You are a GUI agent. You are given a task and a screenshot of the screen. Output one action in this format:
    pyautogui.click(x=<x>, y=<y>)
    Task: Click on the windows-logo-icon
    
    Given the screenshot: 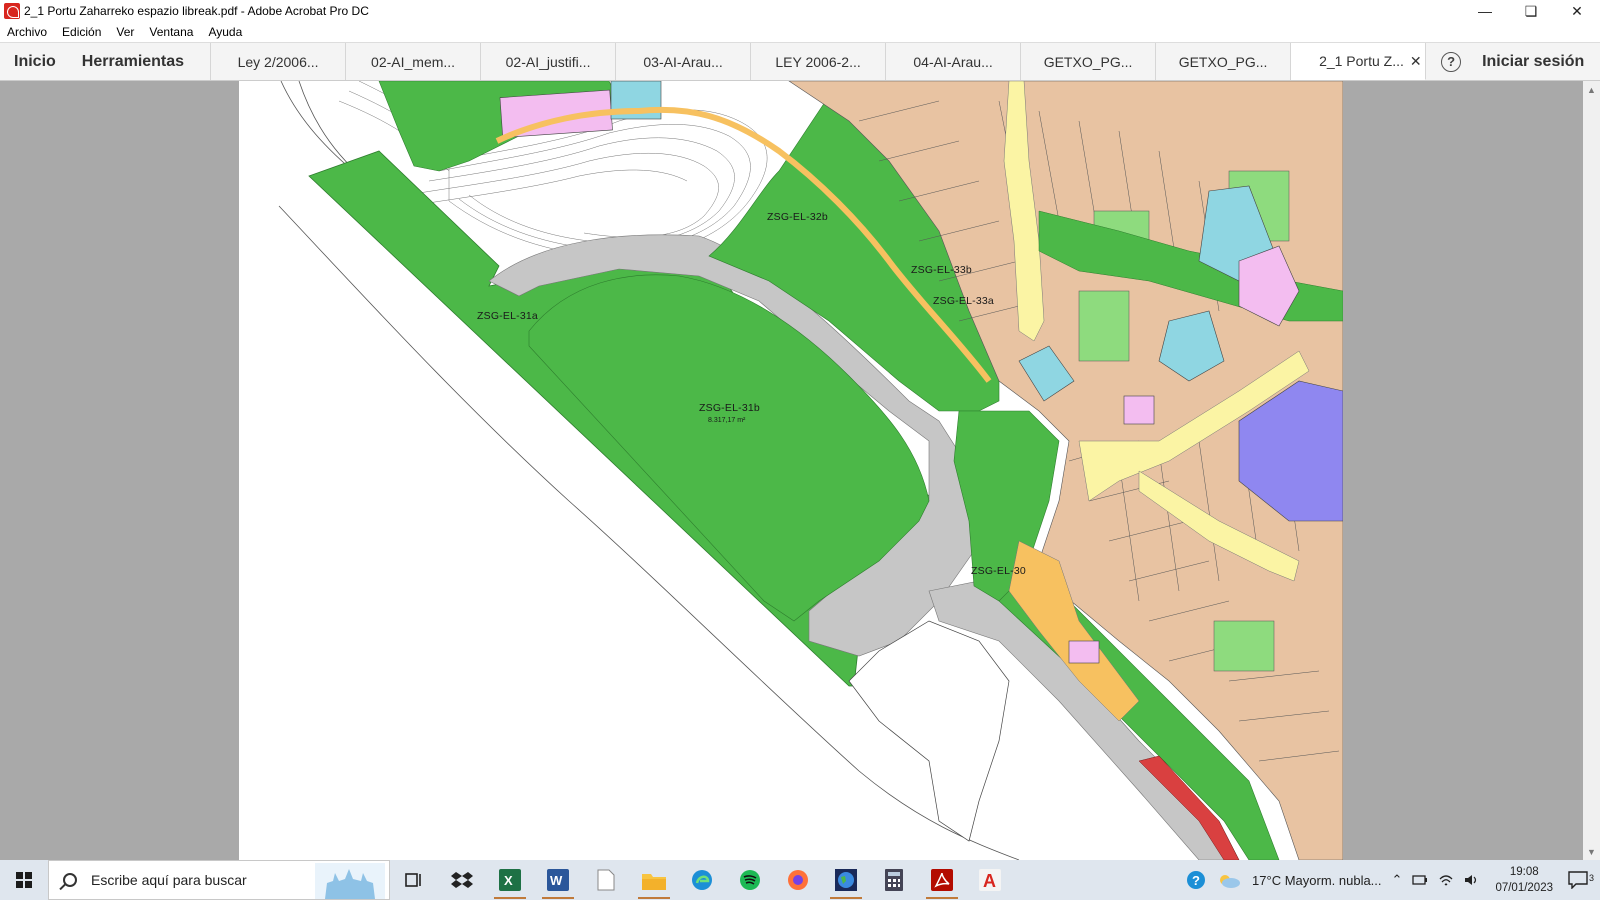 What is the action you would take?
    pyautogui.click(x=24, y=880)
    